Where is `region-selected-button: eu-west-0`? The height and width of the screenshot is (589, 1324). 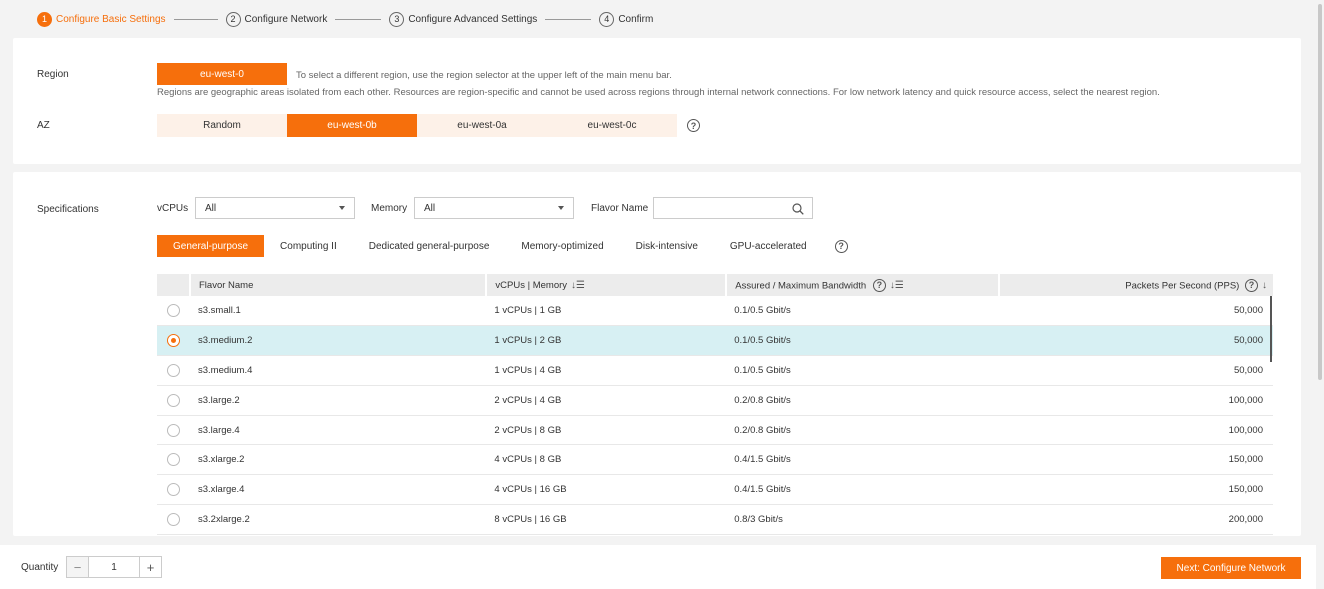 region-selected-button: eu-west-0 is located at coordinates (222, 74).